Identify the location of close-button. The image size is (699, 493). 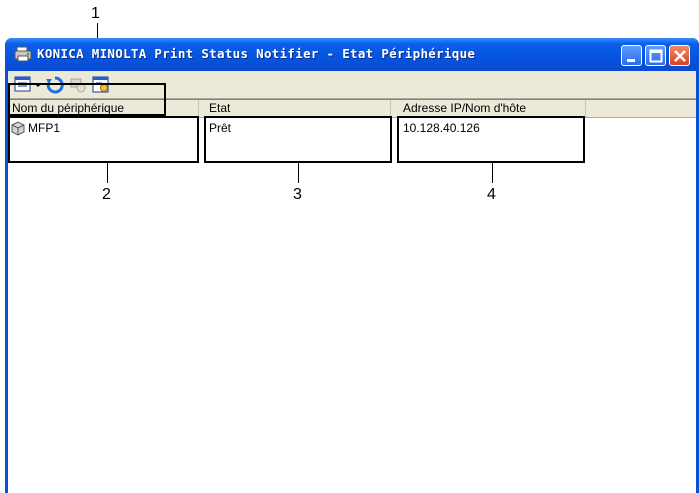
(679, 55).